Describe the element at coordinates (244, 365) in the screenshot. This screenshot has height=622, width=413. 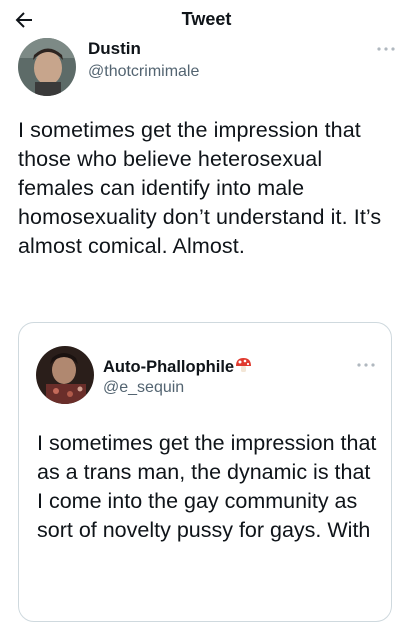
I see `mushroom-emoji-icon` at that location.